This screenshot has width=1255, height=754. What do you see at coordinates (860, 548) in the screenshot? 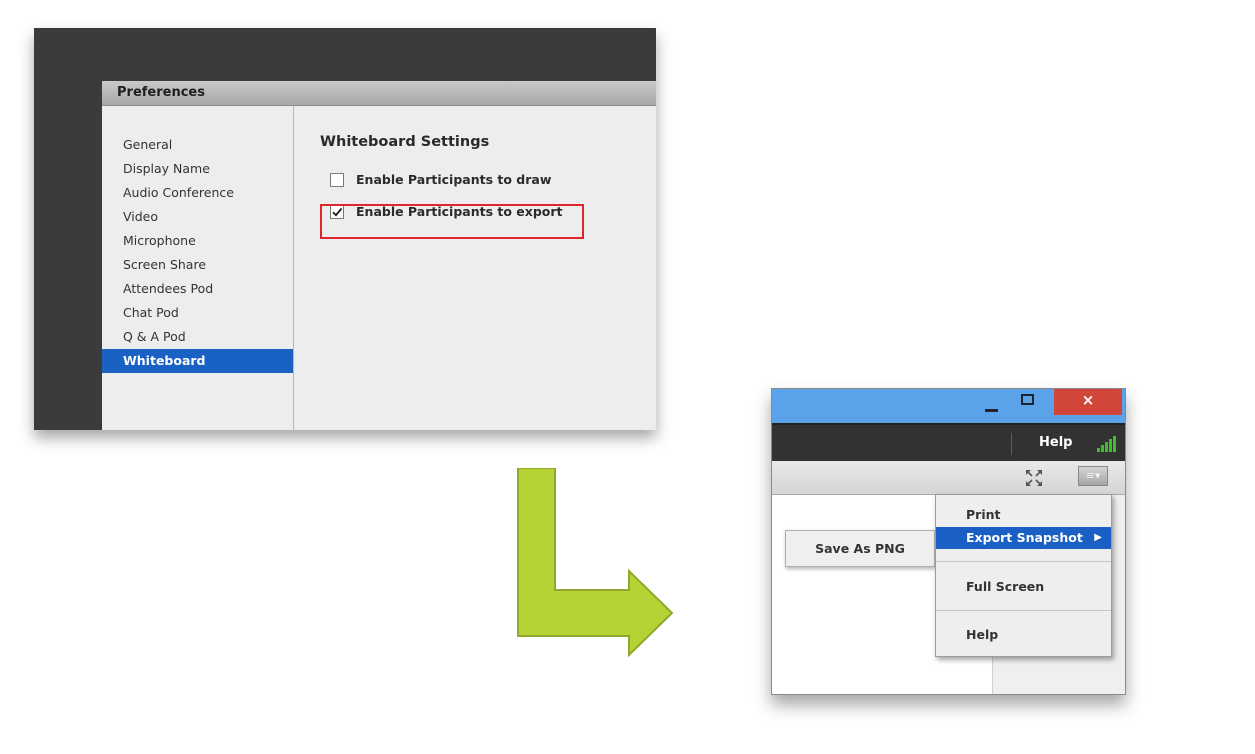
I see `save-as-png-menu-item: Save As PNG` at bounding box center [860, 548].